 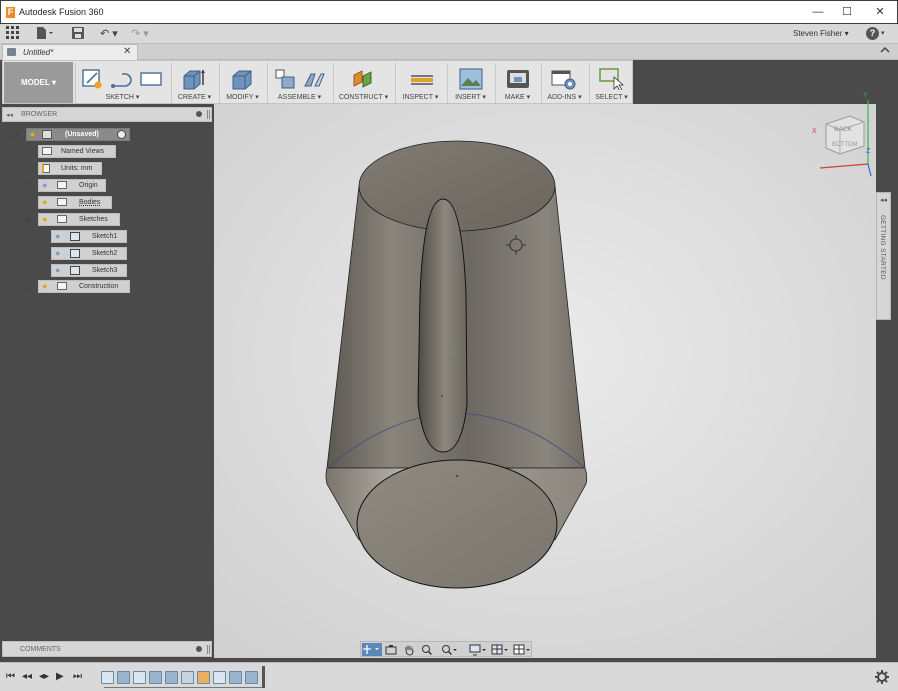 What do you see at coordinates (847, 12) in the screenshot?
I see `maximize-button: ☐` at bounding box center [847, 12].